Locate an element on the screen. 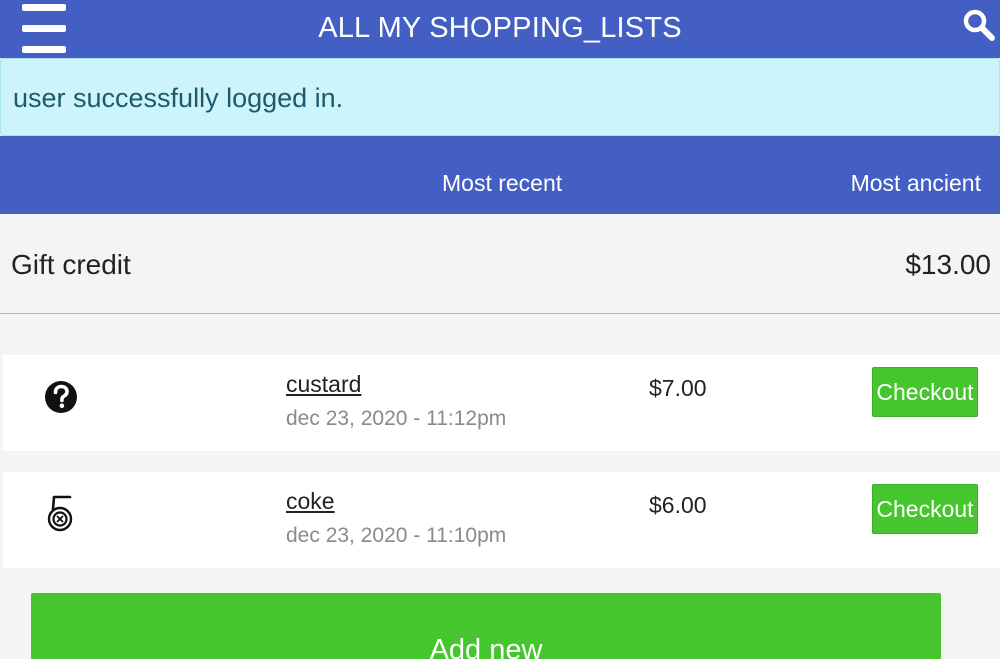 The image size is (1000, 659). list-name-link: custard is located at coordinates (323, 384).